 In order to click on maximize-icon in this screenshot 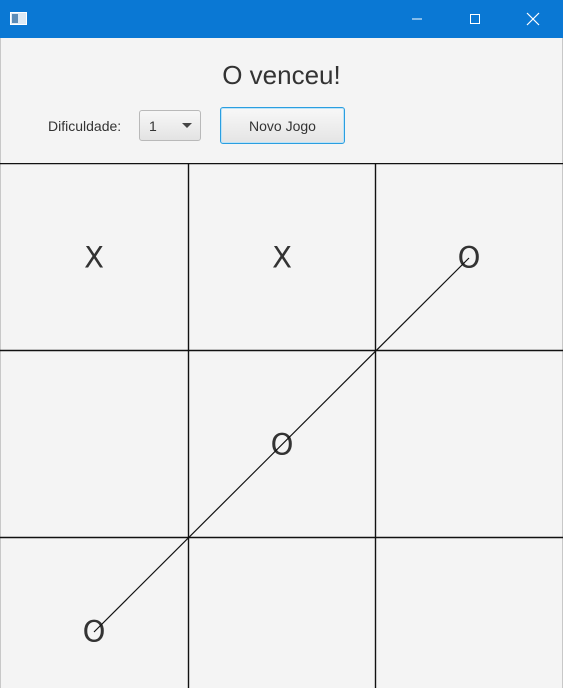, I will do `click(475, 19)`.